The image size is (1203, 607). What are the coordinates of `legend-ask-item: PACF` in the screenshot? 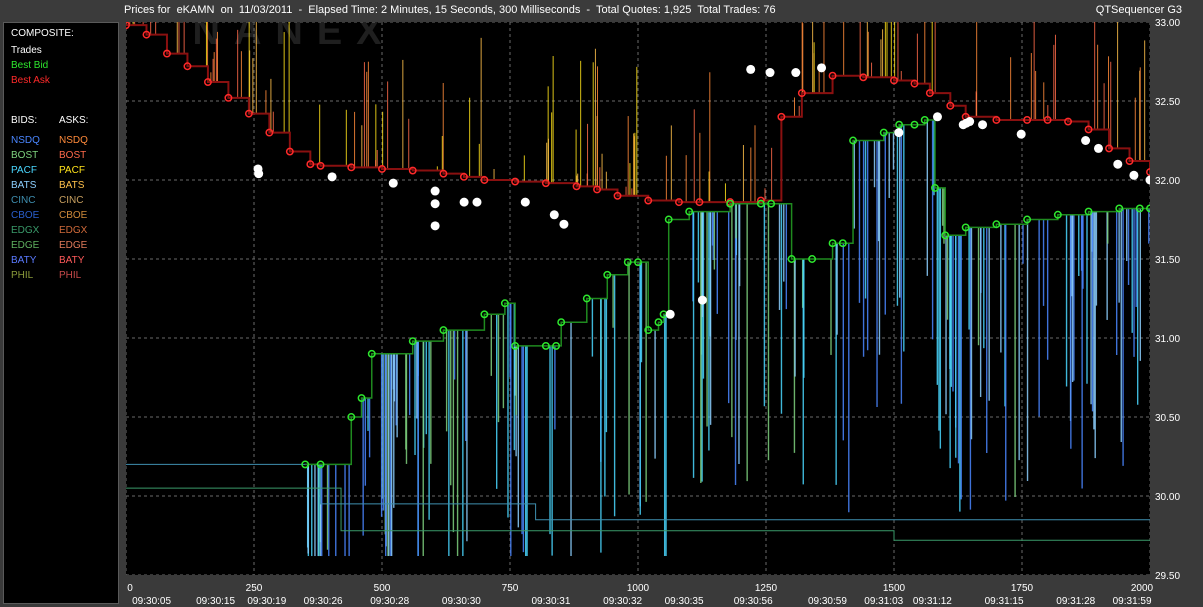 It's located at (72, 170).